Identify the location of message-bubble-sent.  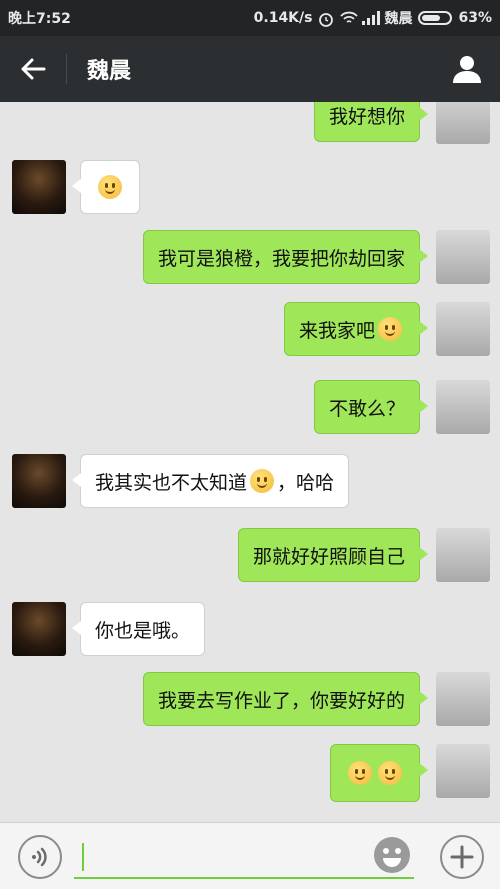
(379, 773).